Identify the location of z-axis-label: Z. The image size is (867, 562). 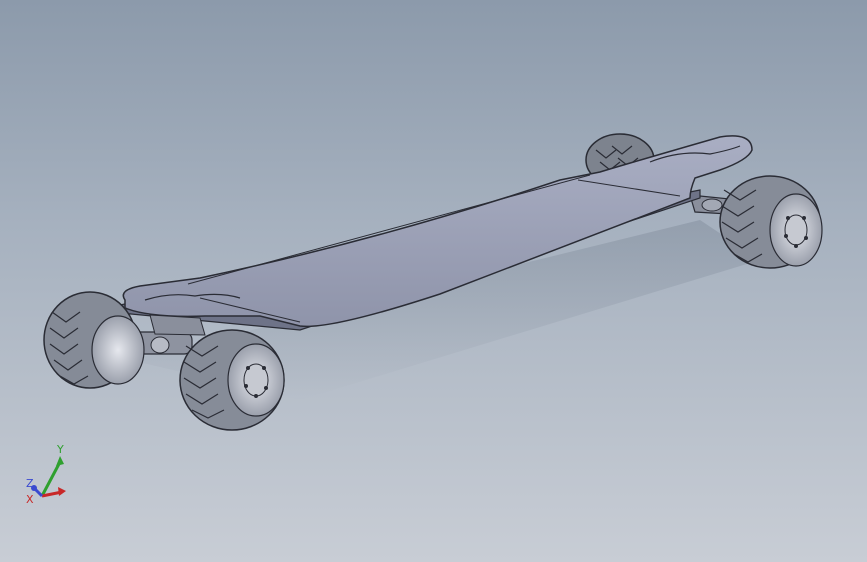
(30, 483).